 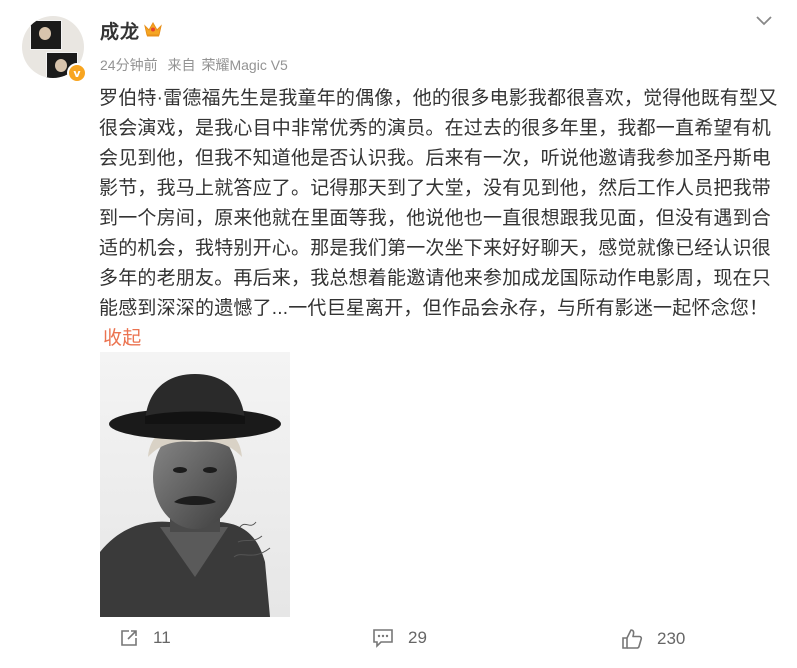 What do you see at coordinates (671, 638) in the screenshot?
I see `like-count: 230` at bounding box center [671, 638].